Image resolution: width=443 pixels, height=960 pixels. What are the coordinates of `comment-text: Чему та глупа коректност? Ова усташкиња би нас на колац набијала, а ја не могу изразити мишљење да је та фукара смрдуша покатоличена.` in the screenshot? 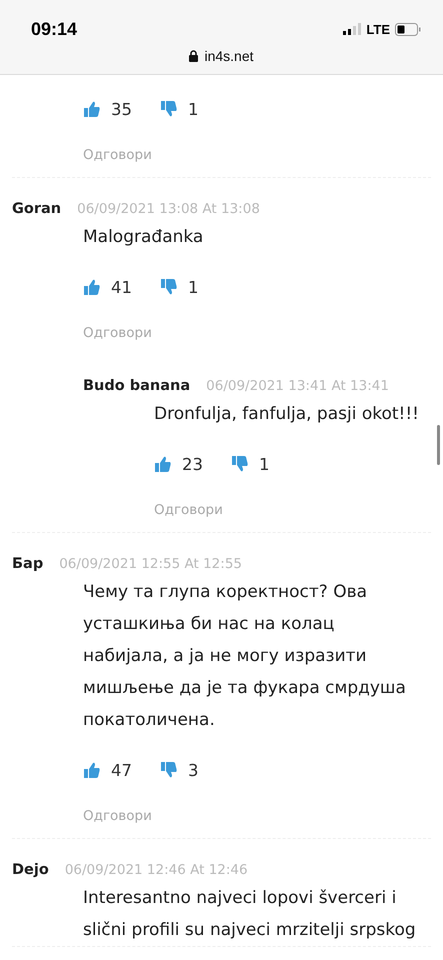 It's located at (245, 656).